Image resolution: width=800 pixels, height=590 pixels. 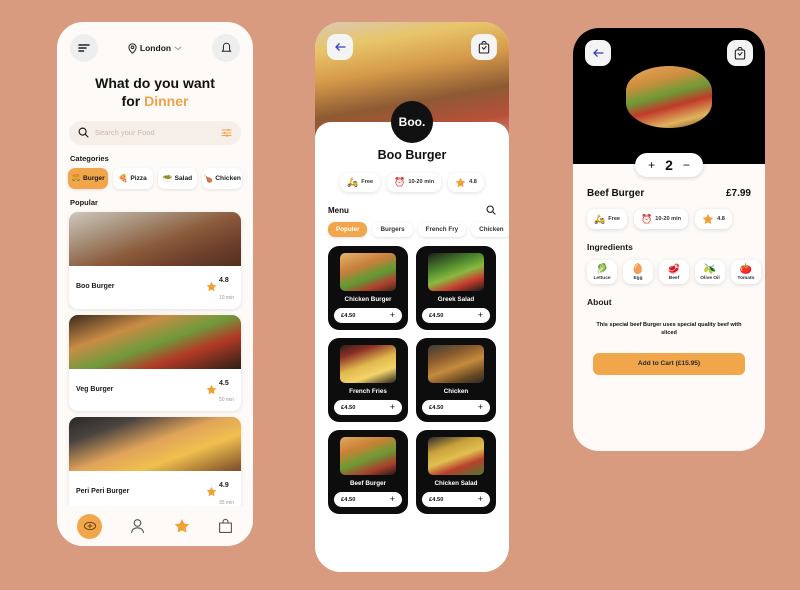 I want to click on tomato-icon: 🍅, so click(x=746, y=269).